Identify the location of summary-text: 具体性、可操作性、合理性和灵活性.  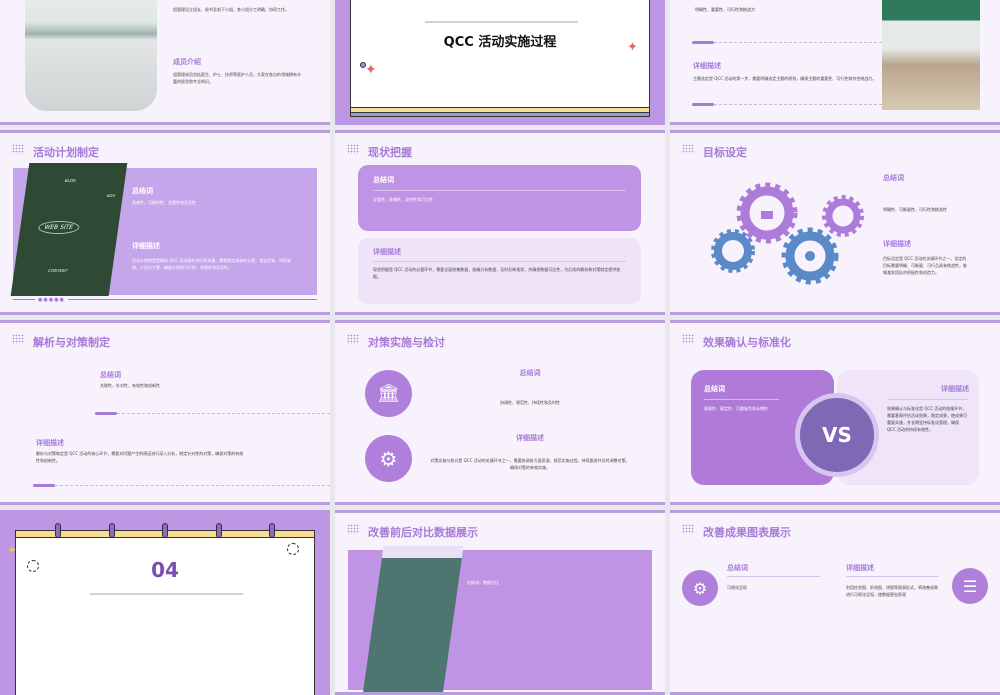
(164, 202).